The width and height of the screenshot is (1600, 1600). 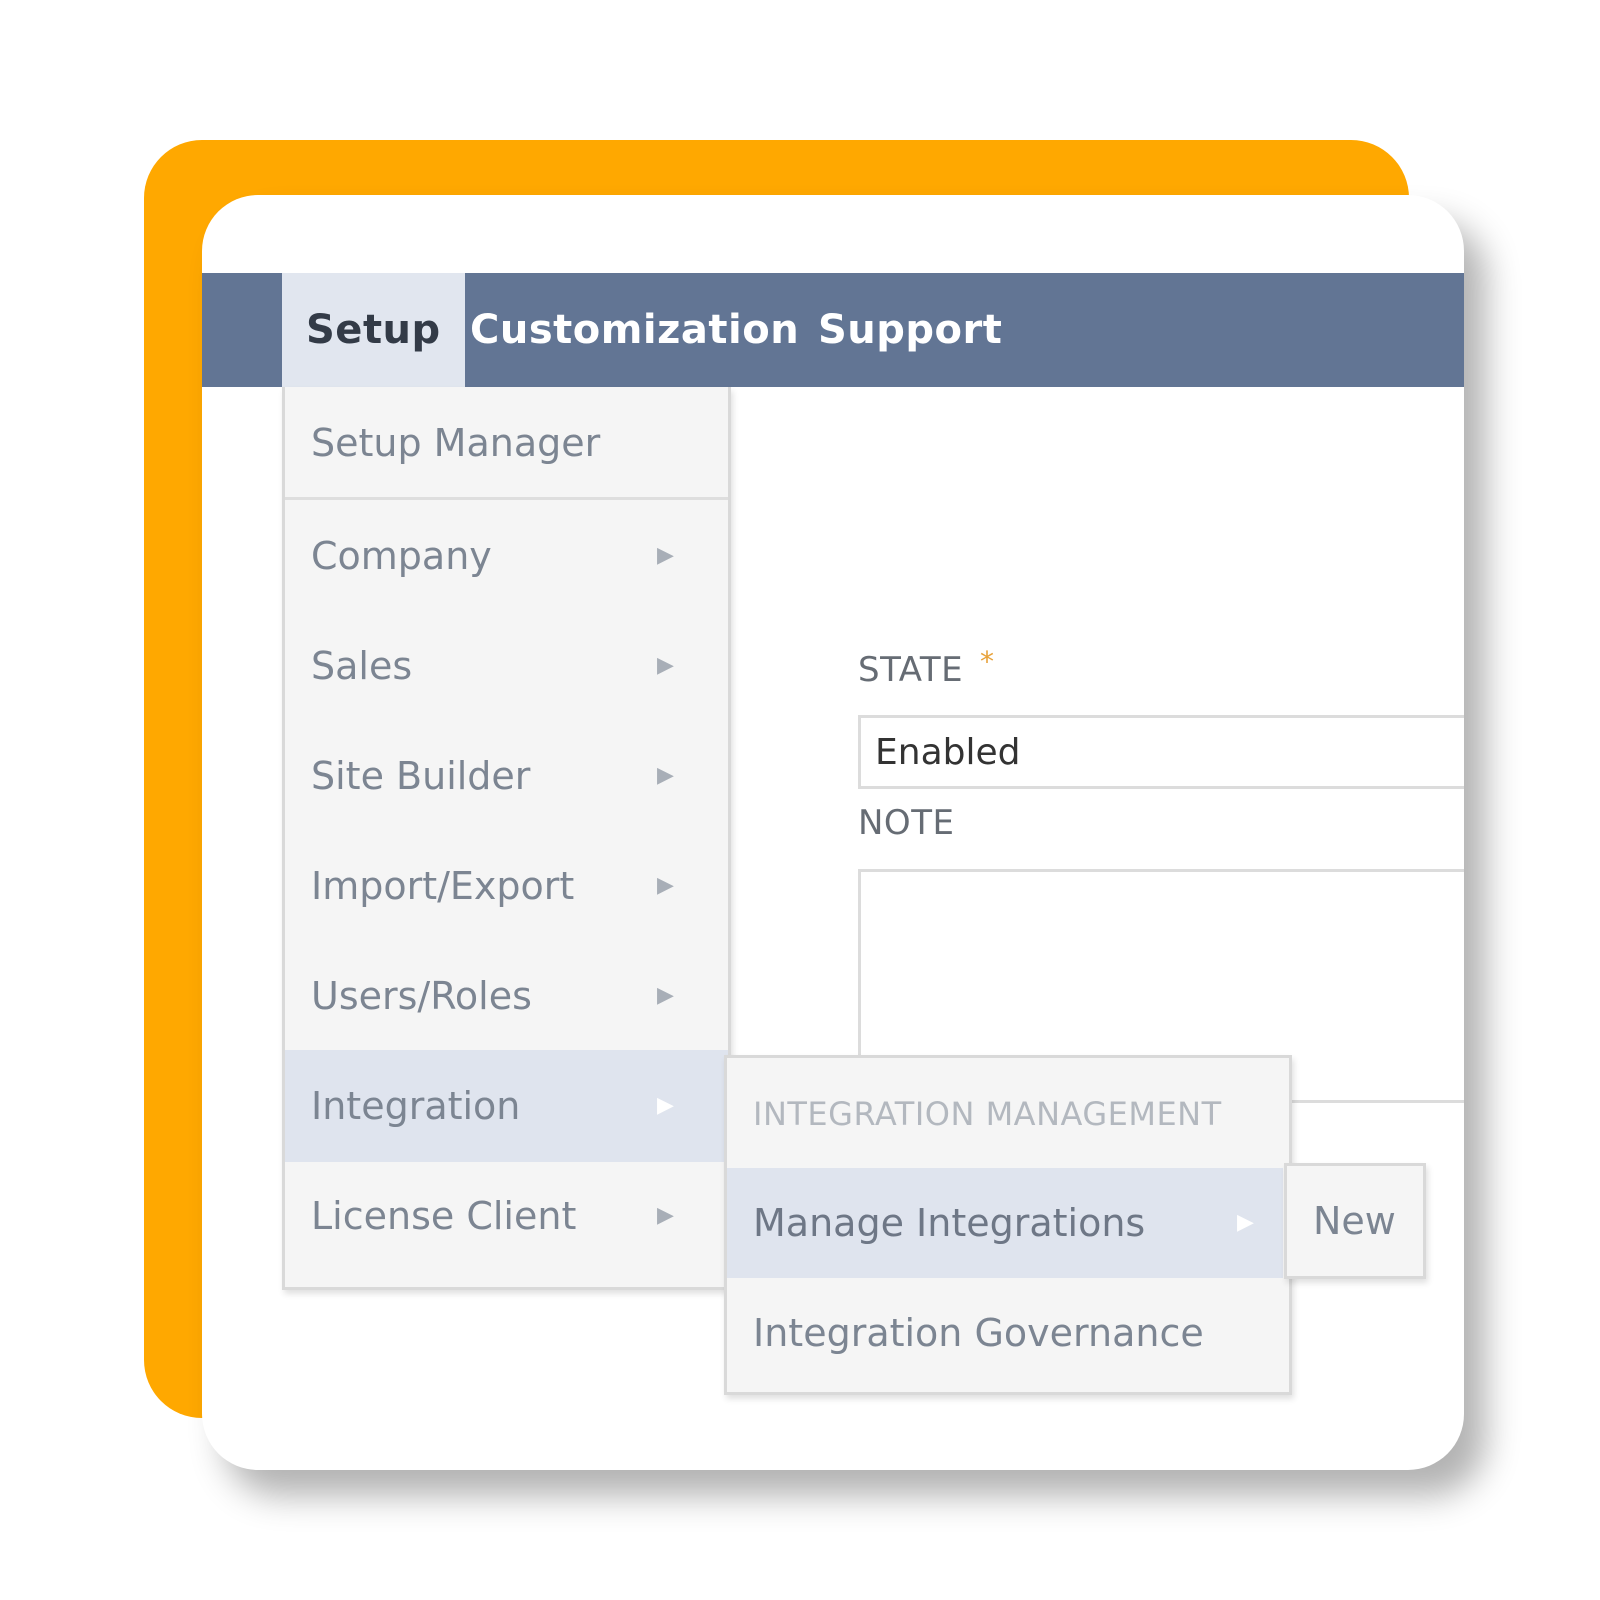 What do you see at coordinates (456, 443) in the screenshot?
I see `menu-item-label: Setup Manager` at bounding box center [456, 443].